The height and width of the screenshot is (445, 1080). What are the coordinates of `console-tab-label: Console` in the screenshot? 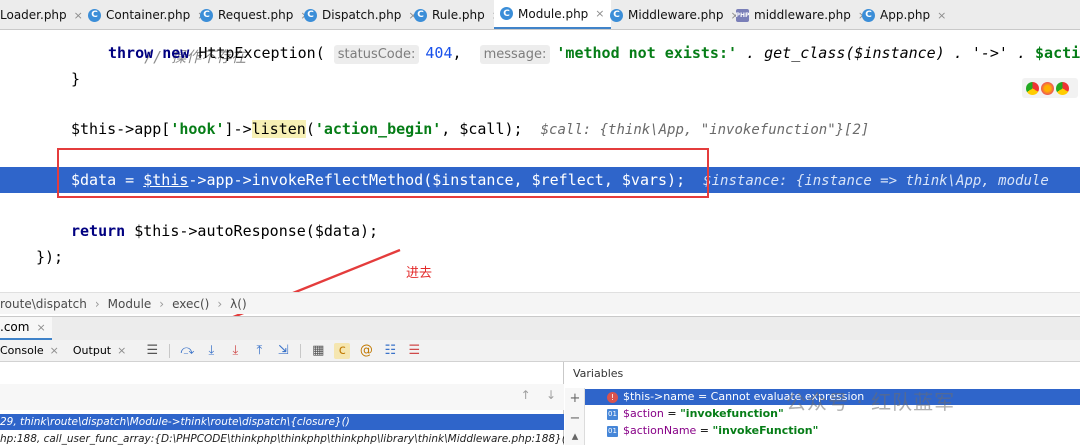 It's located at (22, 350).